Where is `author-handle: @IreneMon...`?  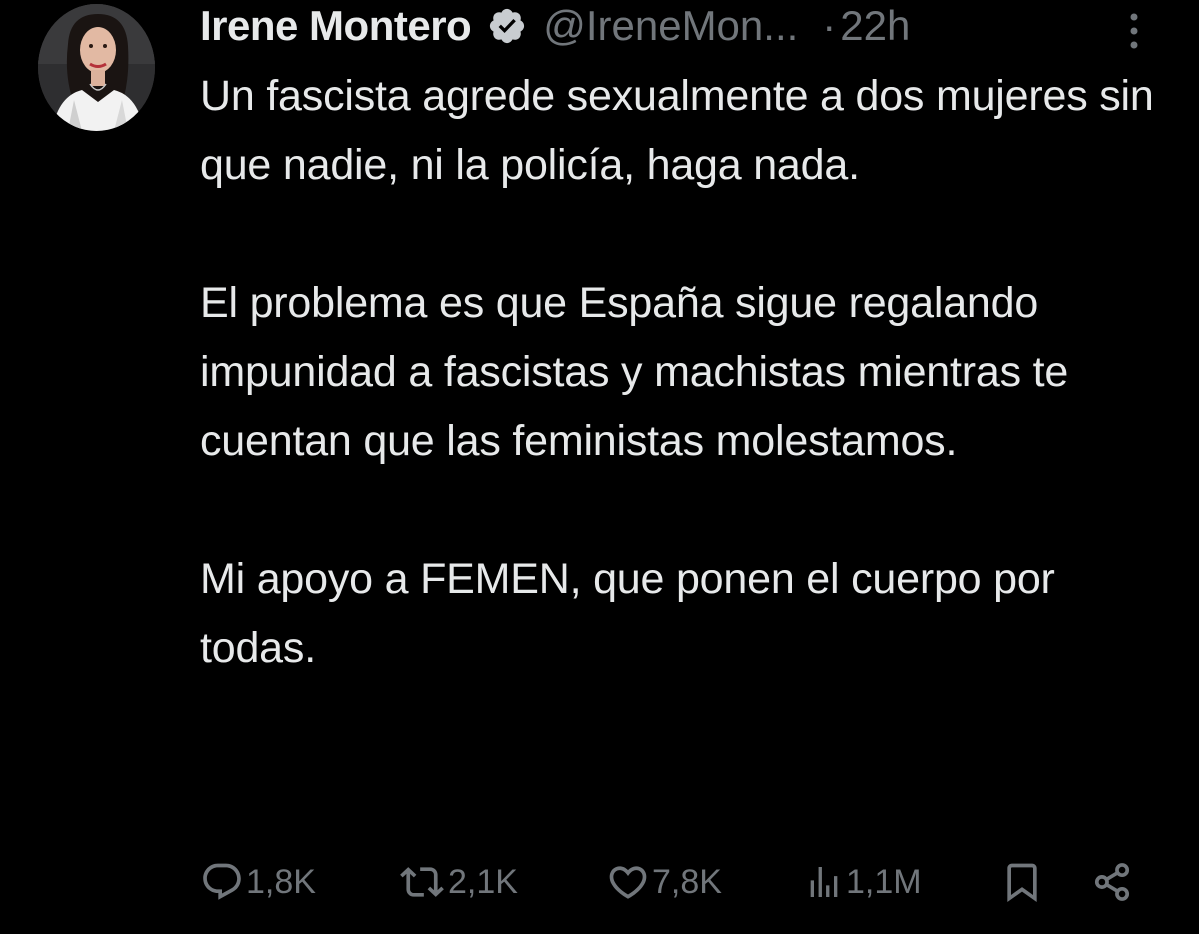
author-handle: @IreneMon... is located at coordinates (670, 26).